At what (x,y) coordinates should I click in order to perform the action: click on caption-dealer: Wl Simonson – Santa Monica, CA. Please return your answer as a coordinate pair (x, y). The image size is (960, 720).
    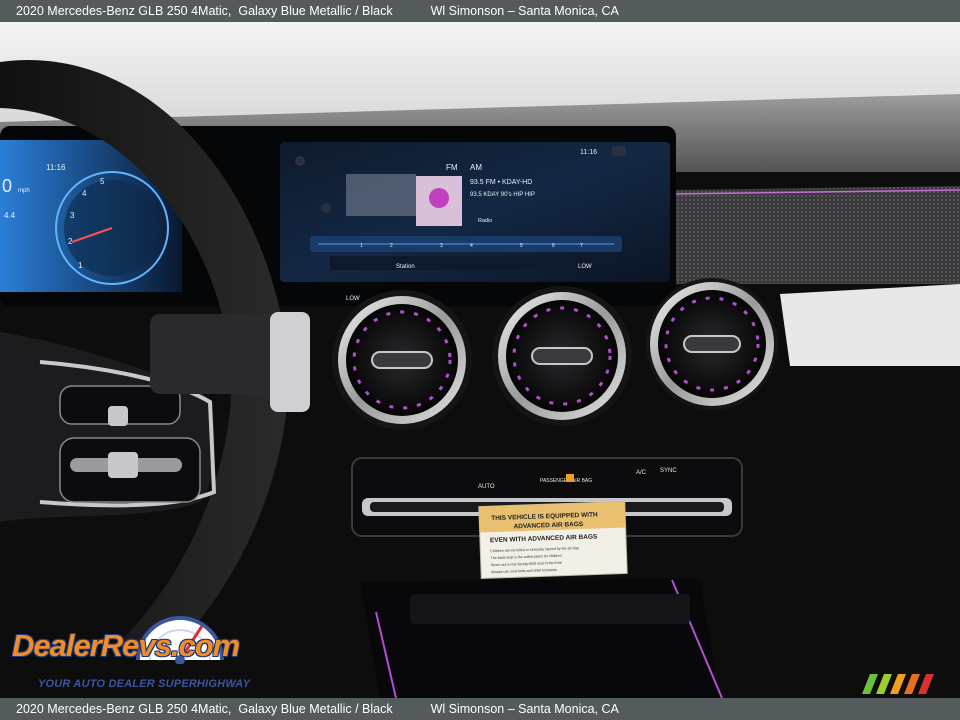
    Looking at the image, I should click on (524, 11).